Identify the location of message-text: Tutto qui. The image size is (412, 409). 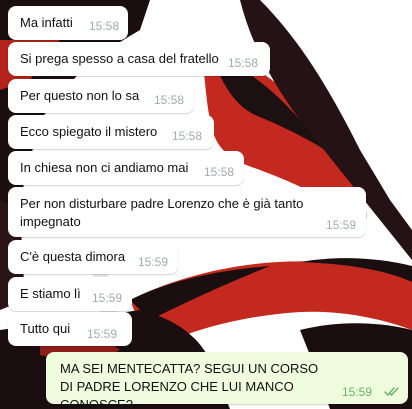
(45, 328).